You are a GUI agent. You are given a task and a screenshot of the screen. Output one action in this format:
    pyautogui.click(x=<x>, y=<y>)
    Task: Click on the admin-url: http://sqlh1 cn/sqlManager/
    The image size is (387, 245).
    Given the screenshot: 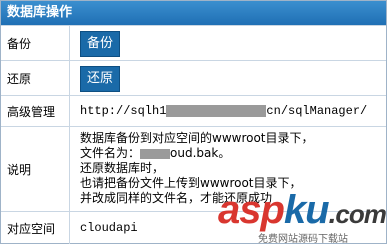 What is the action you would take?
    pyautogui.click(x=223, y=111)
    